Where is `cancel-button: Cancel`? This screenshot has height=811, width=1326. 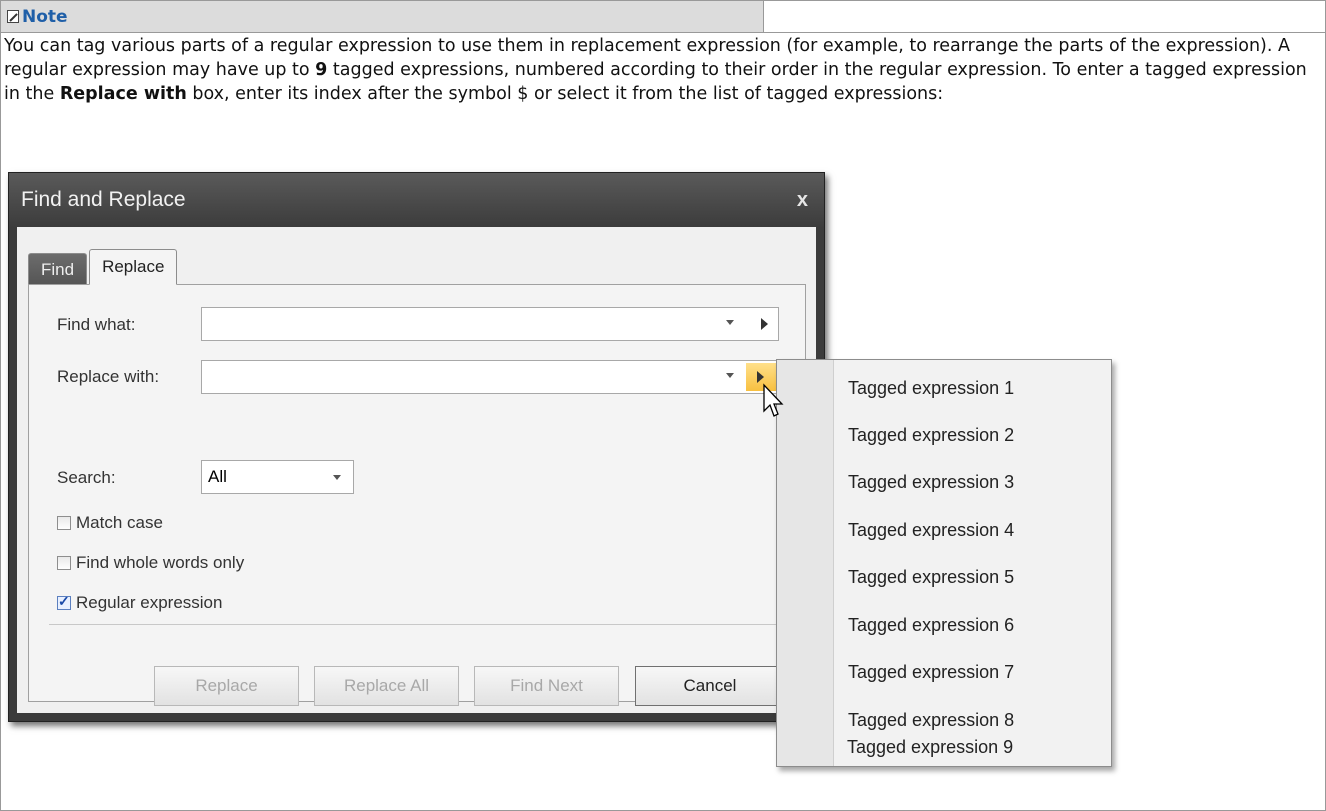 cancel-button: Cancel is located at coordinates (710, 686).